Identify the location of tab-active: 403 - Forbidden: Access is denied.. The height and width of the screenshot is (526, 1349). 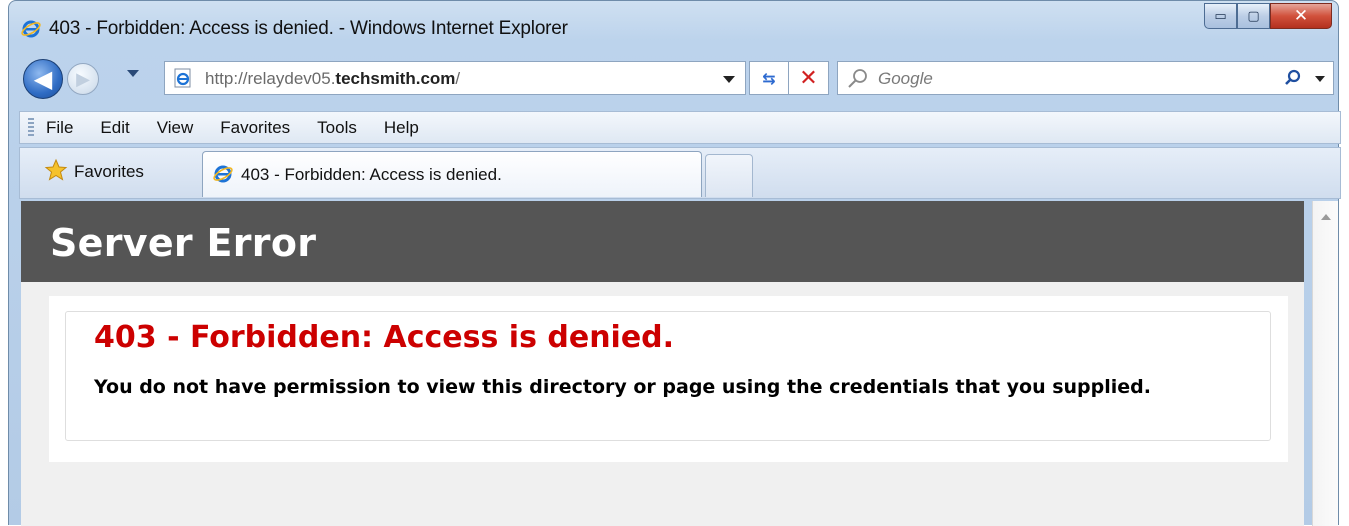
(452, 174).